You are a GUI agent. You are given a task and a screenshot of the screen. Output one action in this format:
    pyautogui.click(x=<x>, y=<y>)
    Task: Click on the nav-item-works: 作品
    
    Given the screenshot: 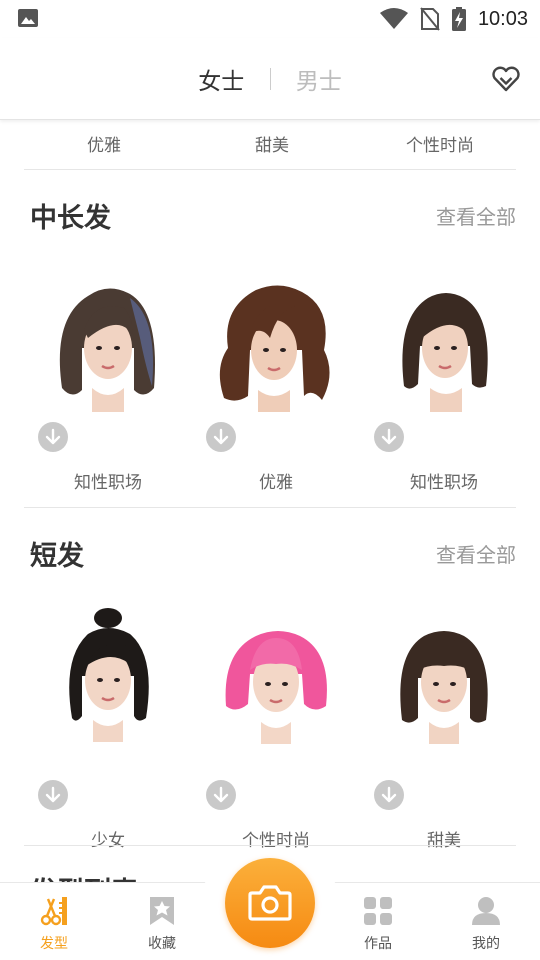 What is the action you would take?
    pyautogui.click(x=378, y=921)
    